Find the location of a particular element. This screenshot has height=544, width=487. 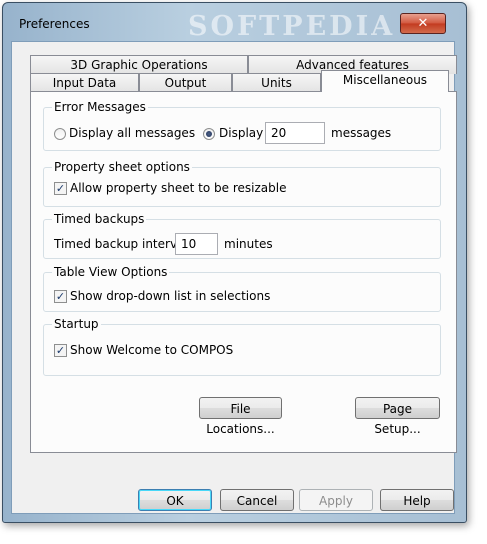

welcome-label: Show Welcome to COMPOS is located at coordinates (151, 350).